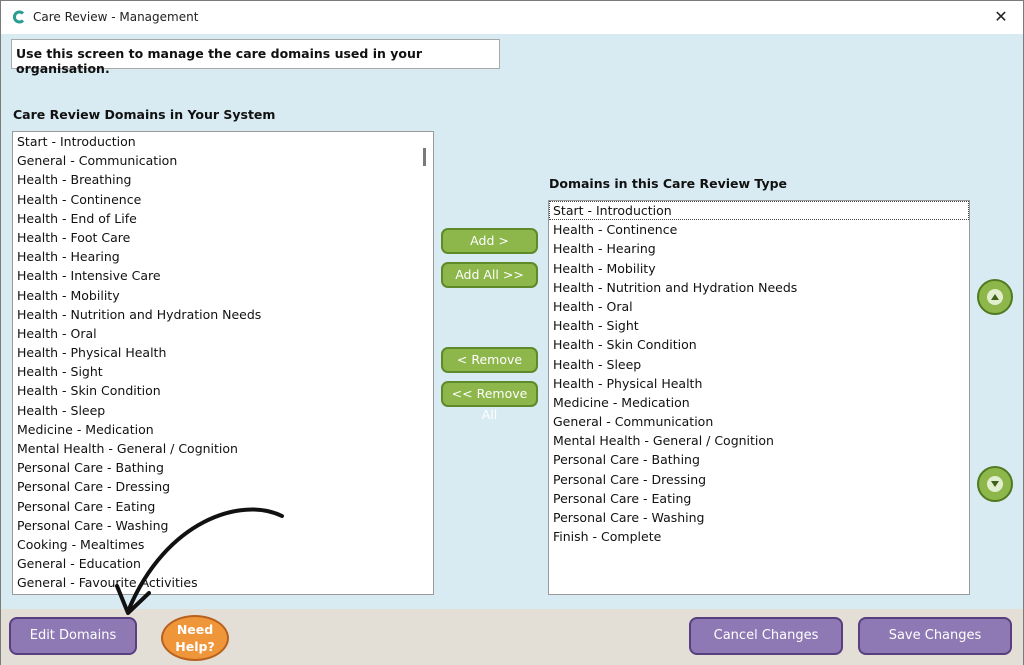  I want to click on review-domain-item: Health - Mobility, so click(759, 268).